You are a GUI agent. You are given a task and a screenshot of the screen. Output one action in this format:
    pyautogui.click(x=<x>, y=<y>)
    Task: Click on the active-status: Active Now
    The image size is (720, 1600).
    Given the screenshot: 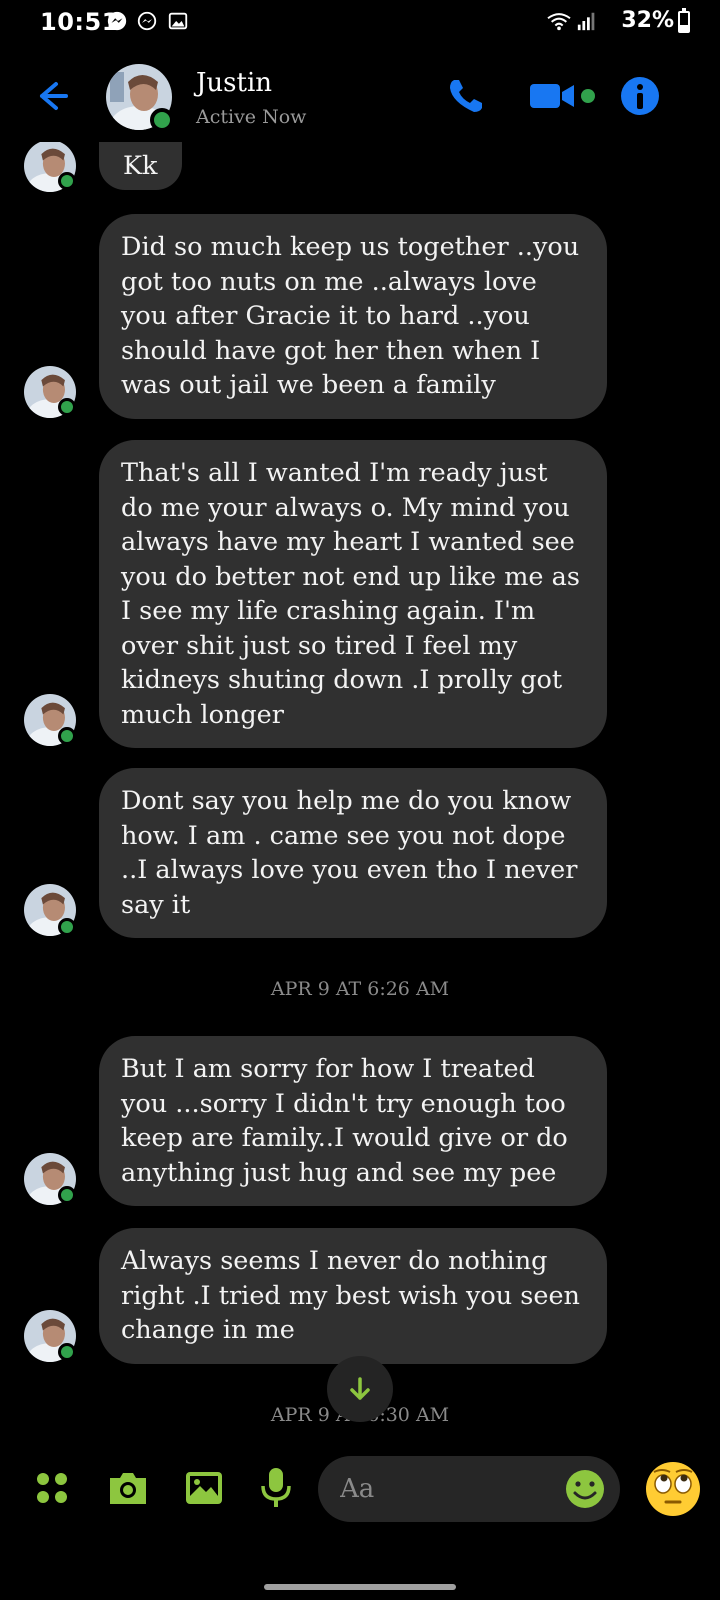 What is the action you would take?
    pyautogui.click(x=251, y=117)
    